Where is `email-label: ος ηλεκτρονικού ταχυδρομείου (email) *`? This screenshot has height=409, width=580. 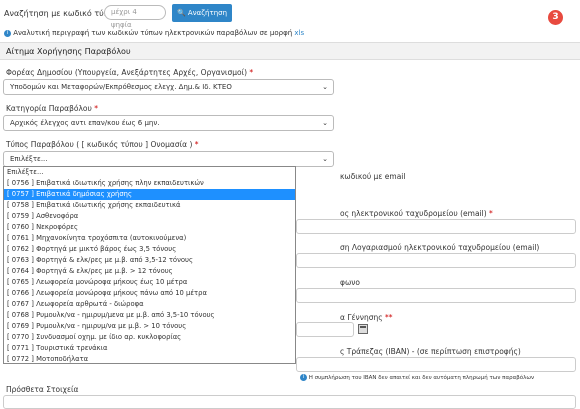 email-label: ος ηλεκτρονικού ταχυδρομείου (email) * is located at coordinates (416, 213).